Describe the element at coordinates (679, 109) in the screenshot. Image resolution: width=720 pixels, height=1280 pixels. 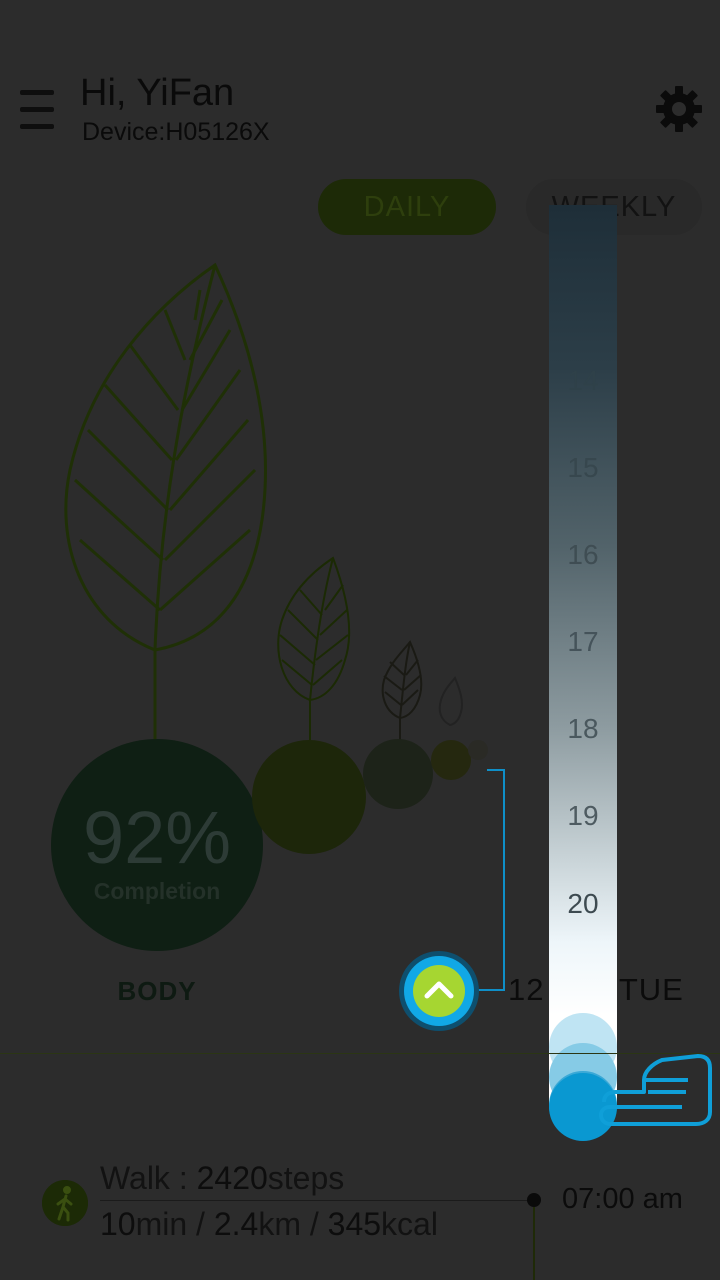
I see `gear-icon` at that location.